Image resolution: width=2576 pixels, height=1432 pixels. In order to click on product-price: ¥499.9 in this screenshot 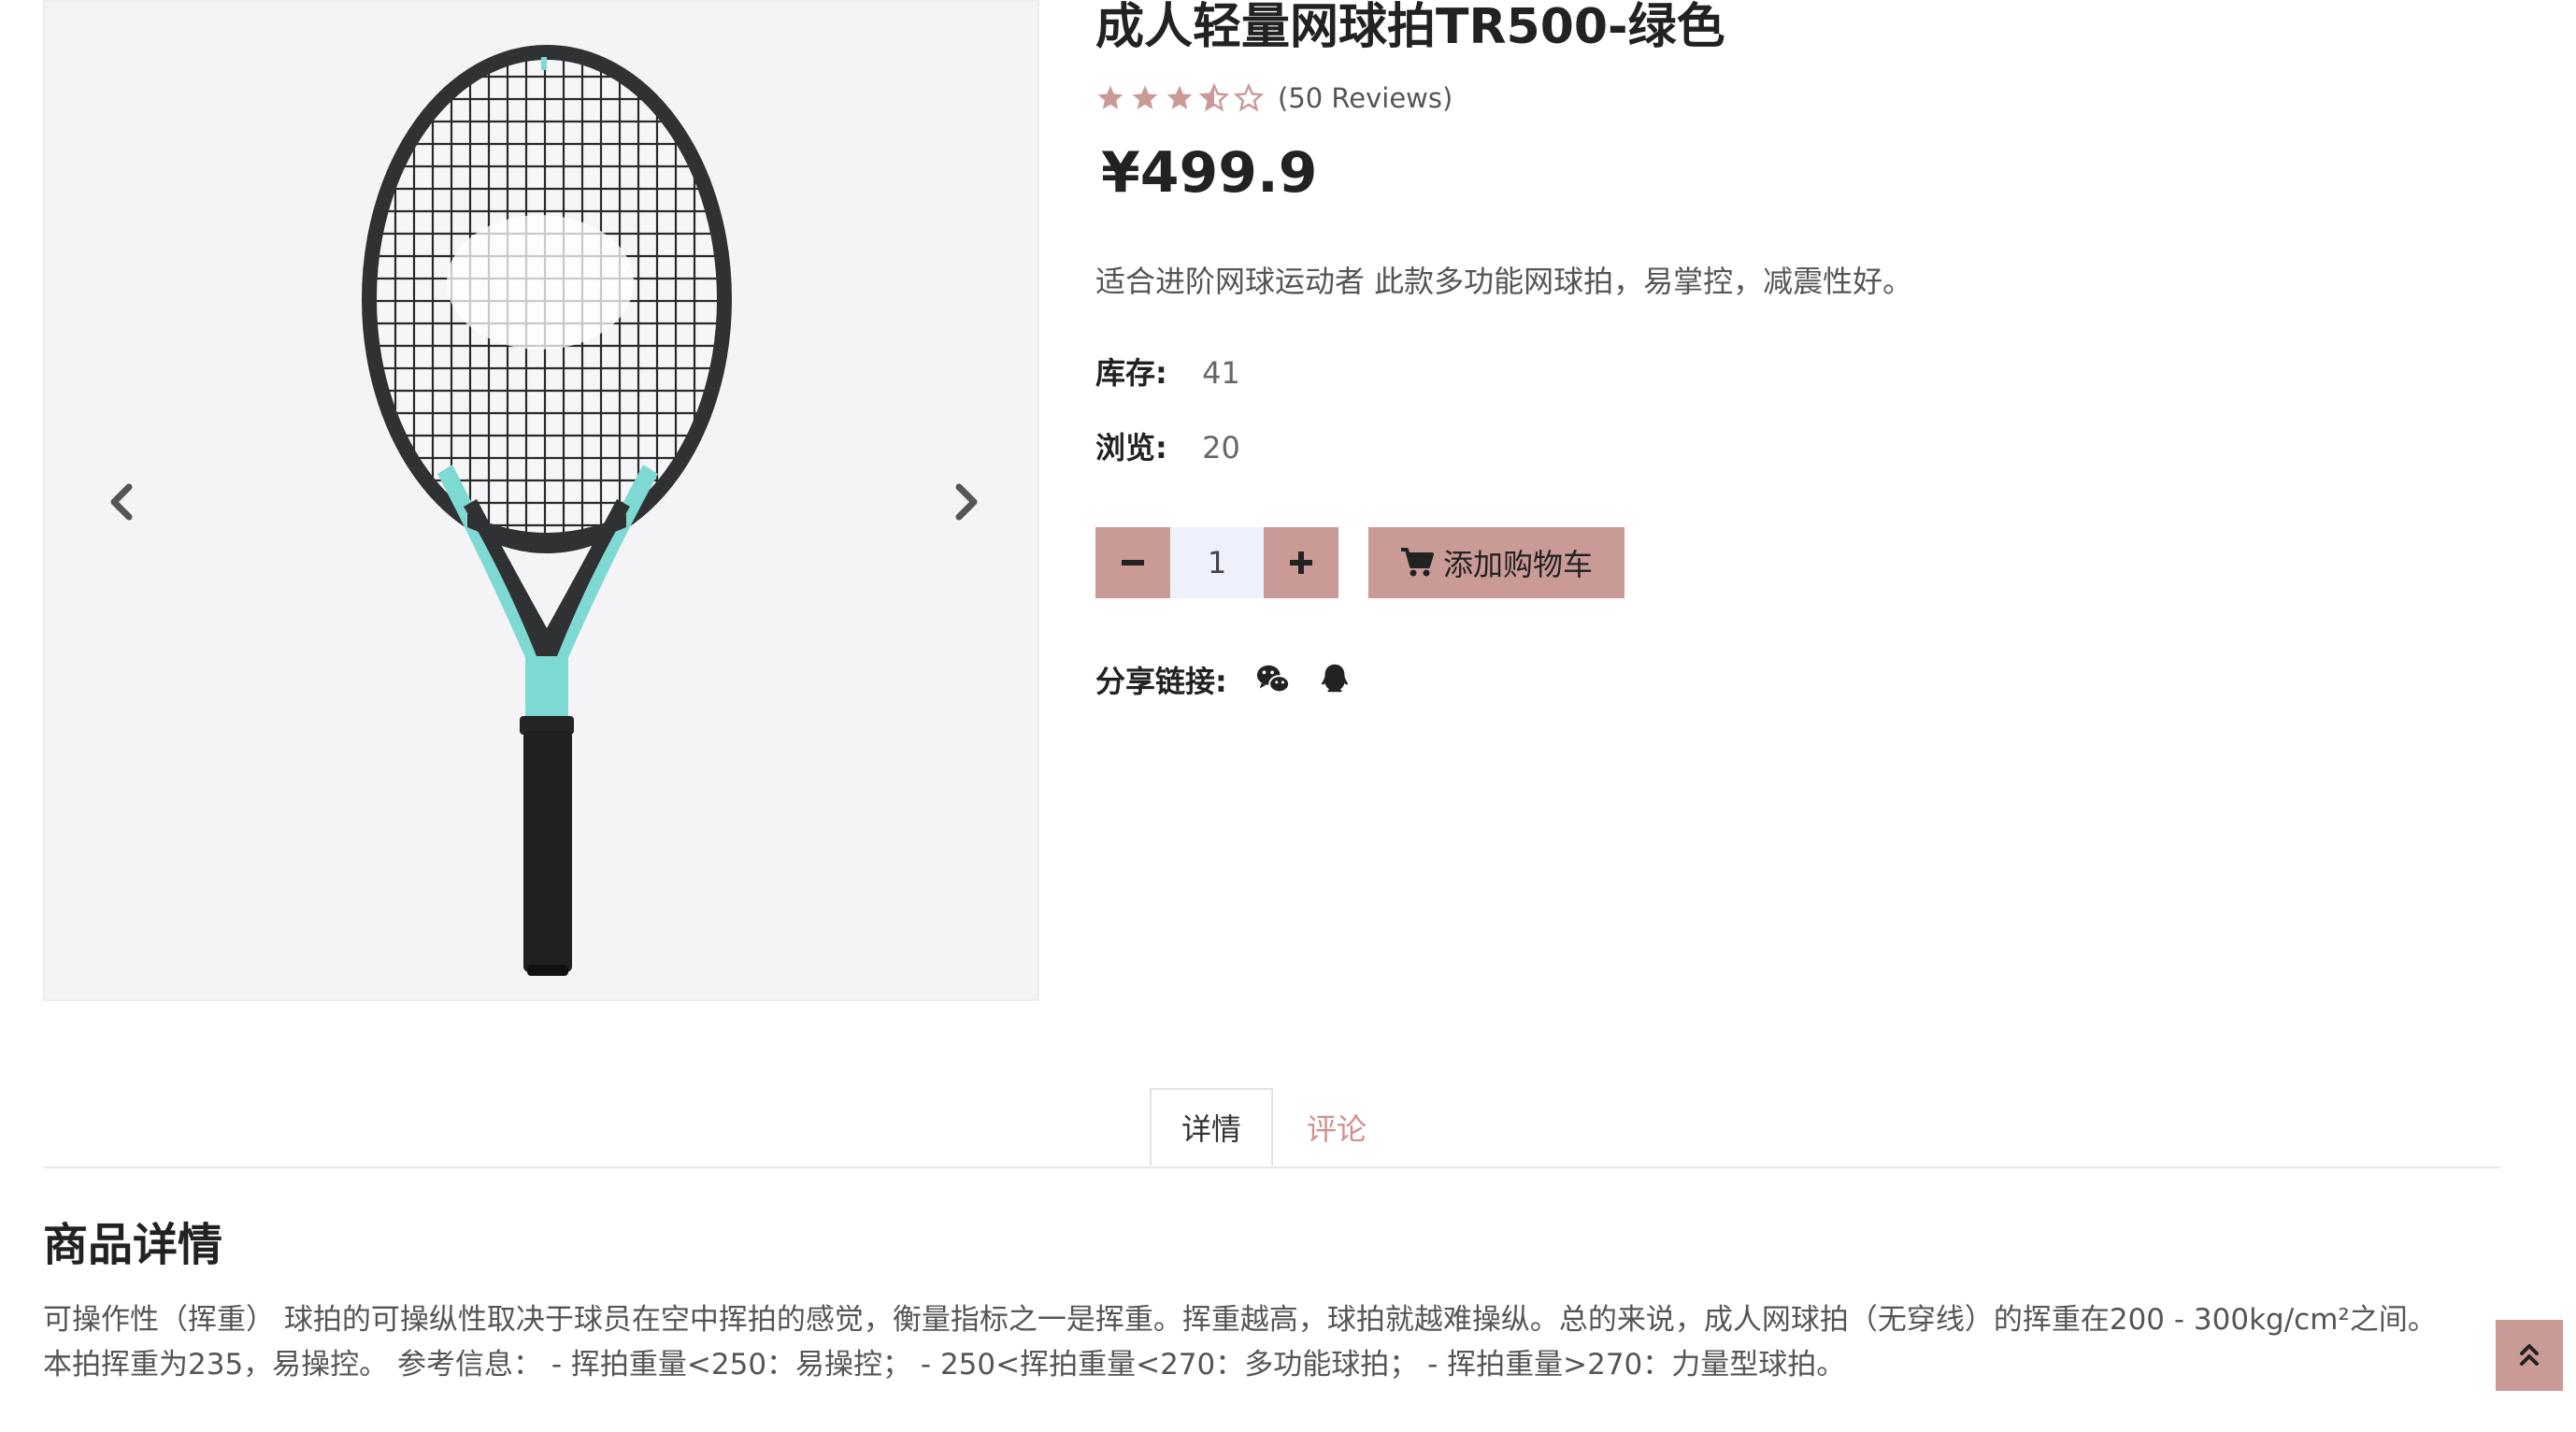, I will do `click(1209, 173)`.